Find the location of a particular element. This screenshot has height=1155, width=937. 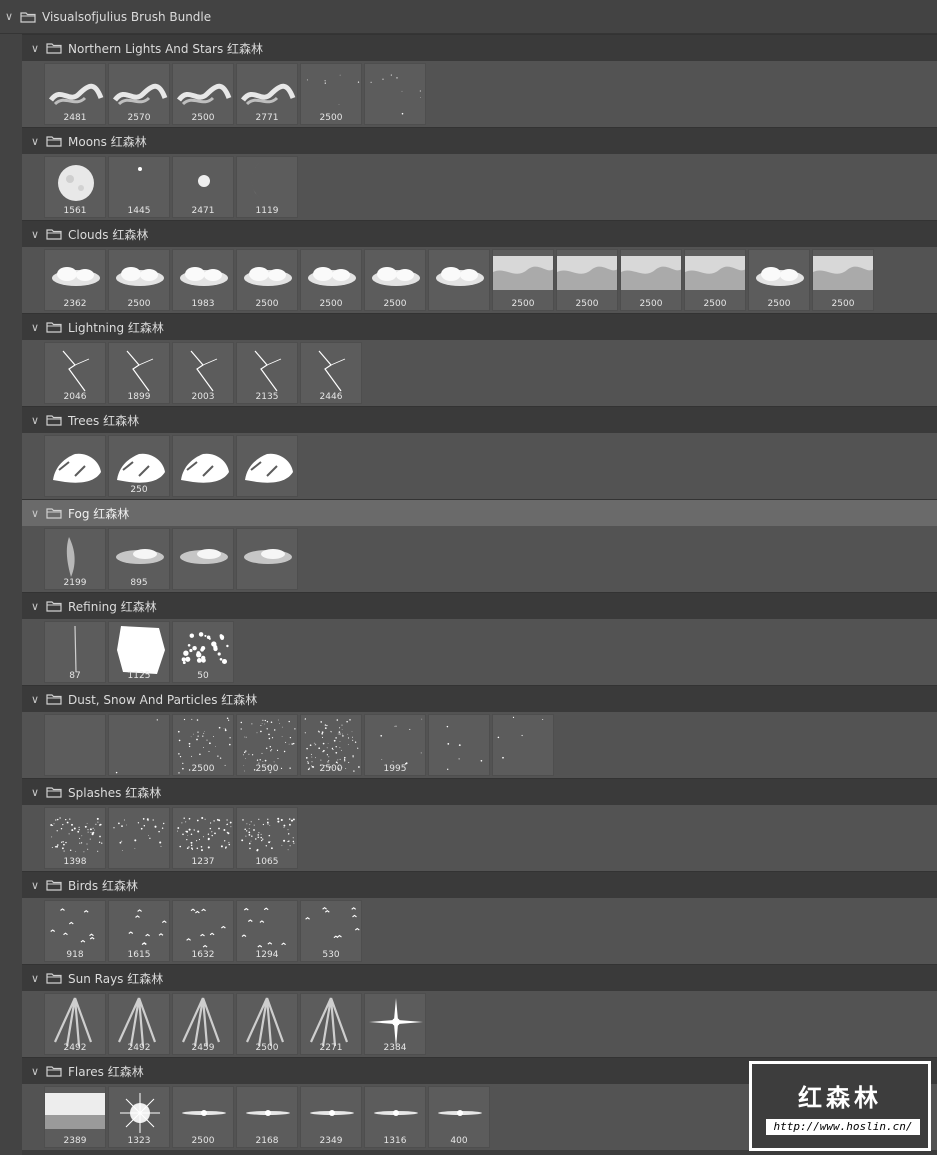

brush-preset-tile: 1445 is located at coordinates (139, 187).